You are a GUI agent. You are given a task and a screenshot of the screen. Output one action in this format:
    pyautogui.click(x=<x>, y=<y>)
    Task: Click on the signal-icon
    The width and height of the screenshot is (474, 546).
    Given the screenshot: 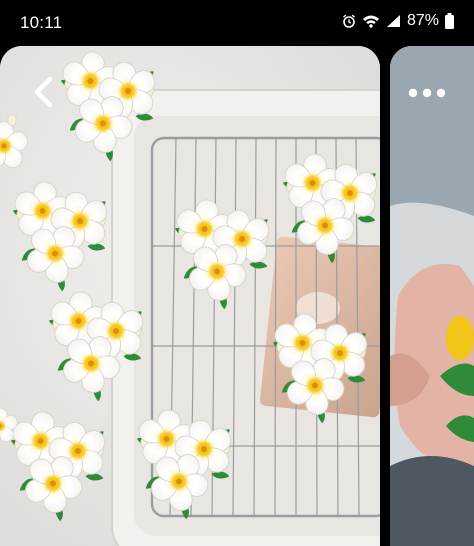 What is the action you would take?
    pyautogui.click(x=393, y=21)
    